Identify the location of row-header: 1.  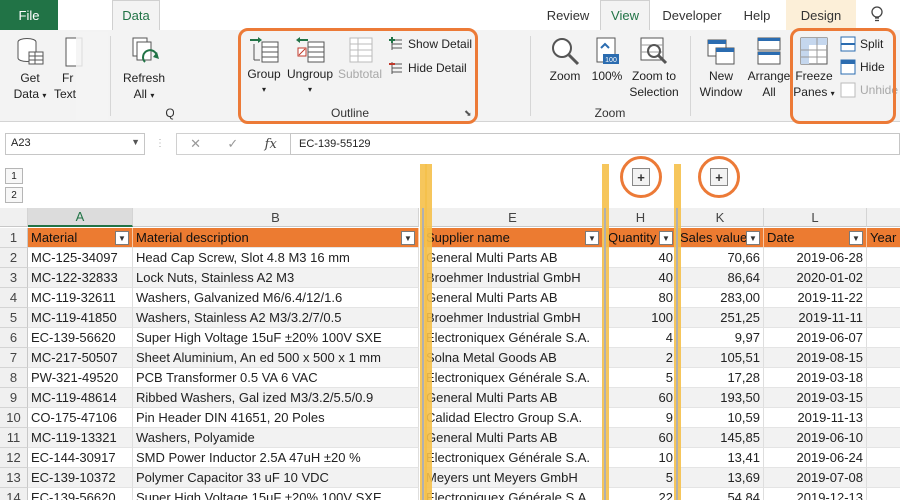
(14, 238).